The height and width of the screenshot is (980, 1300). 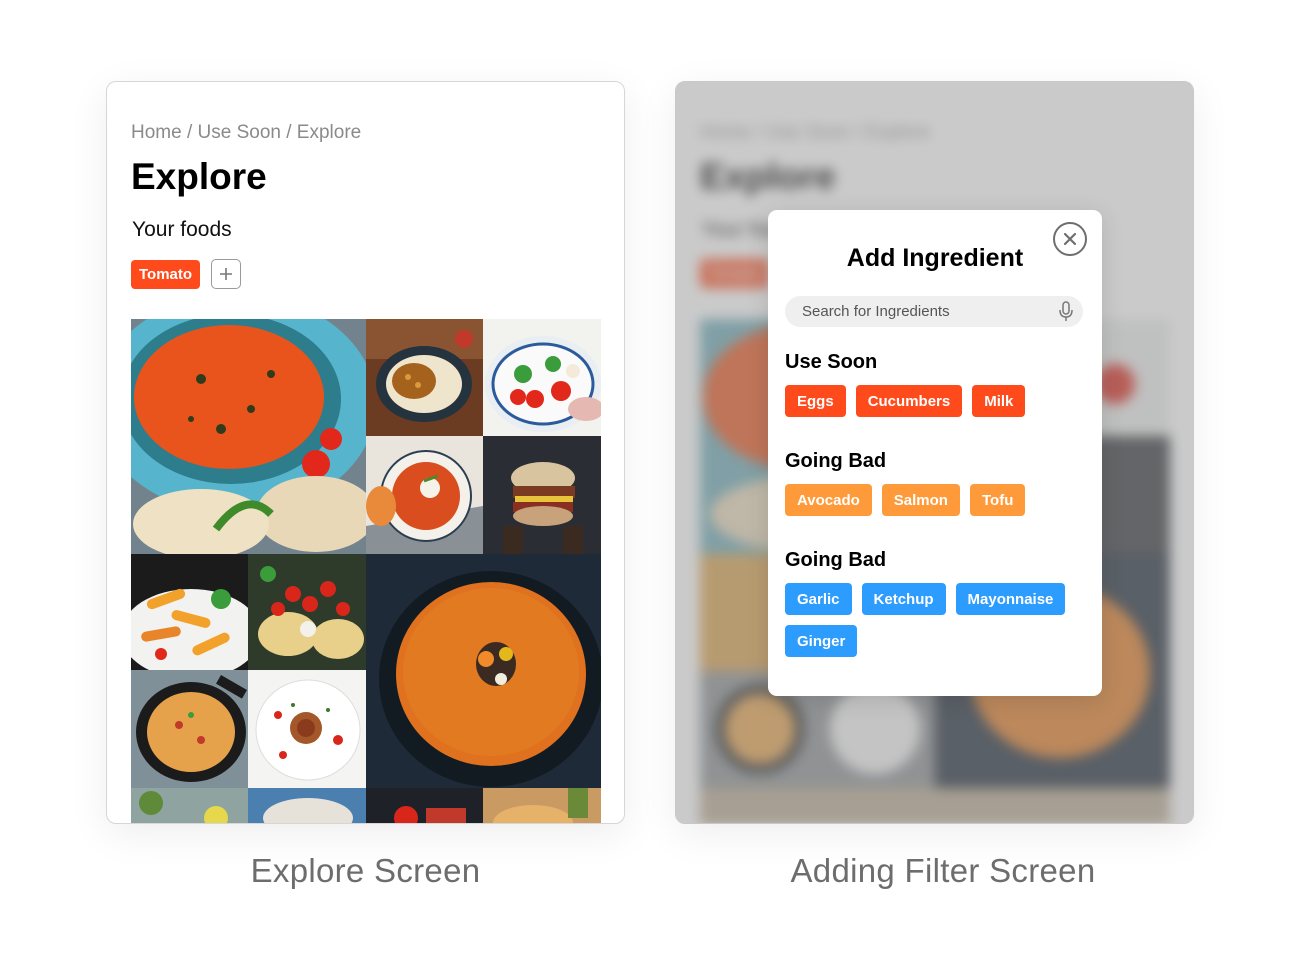 What do you see at coordinates (903, 599) in the screenshot?
I see `ingredient-pill-ketchup: Ketchup` at bounding box center [903, 599].